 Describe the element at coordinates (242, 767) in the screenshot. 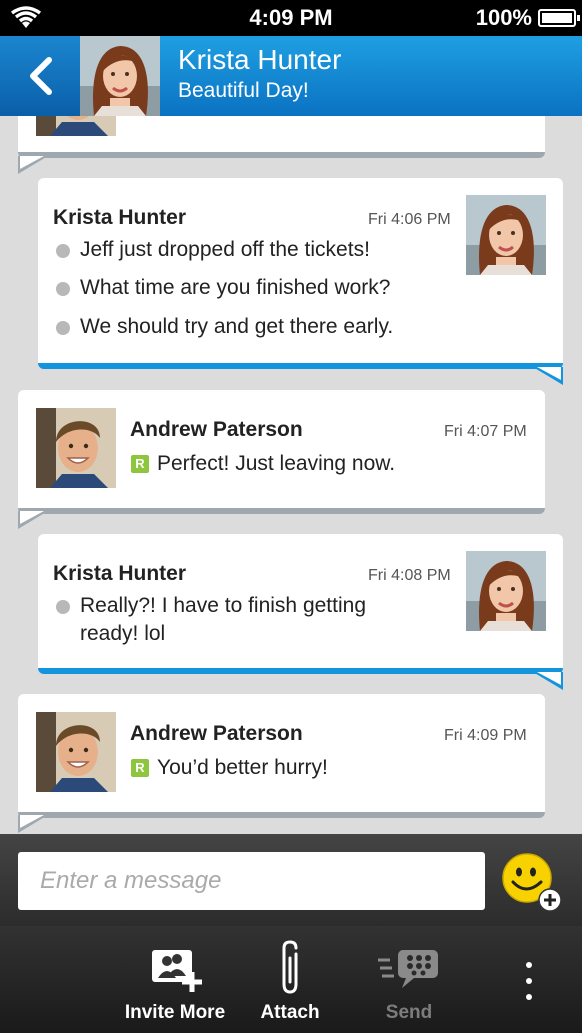

I see `message-line: You’d better hurry!` at that location.